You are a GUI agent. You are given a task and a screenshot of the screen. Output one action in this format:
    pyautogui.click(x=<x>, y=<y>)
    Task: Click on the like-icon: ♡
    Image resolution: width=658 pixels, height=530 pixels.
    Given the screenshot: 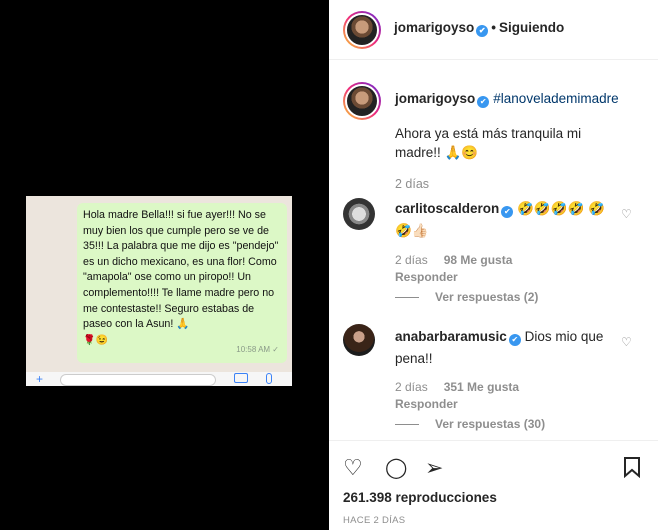 What is the action you would take?
    pyautogui.click(x=353, y=468)
    